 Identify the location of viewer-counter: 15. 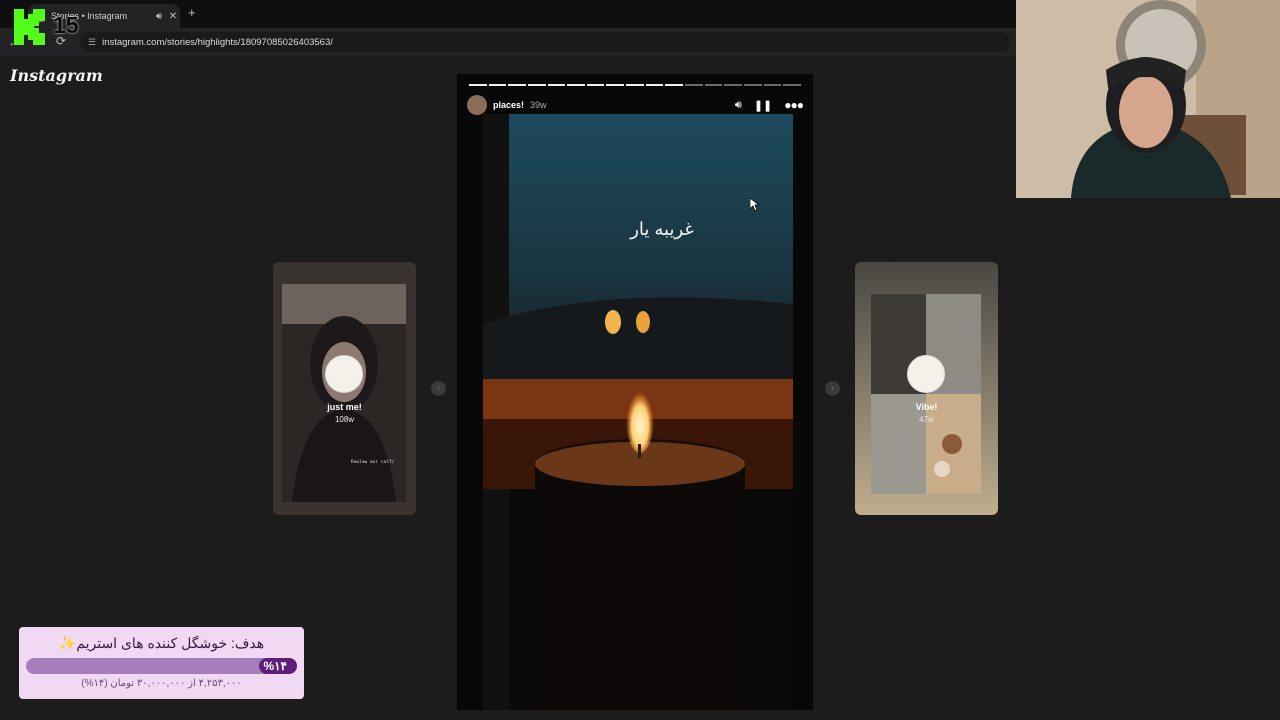
(66, 25).